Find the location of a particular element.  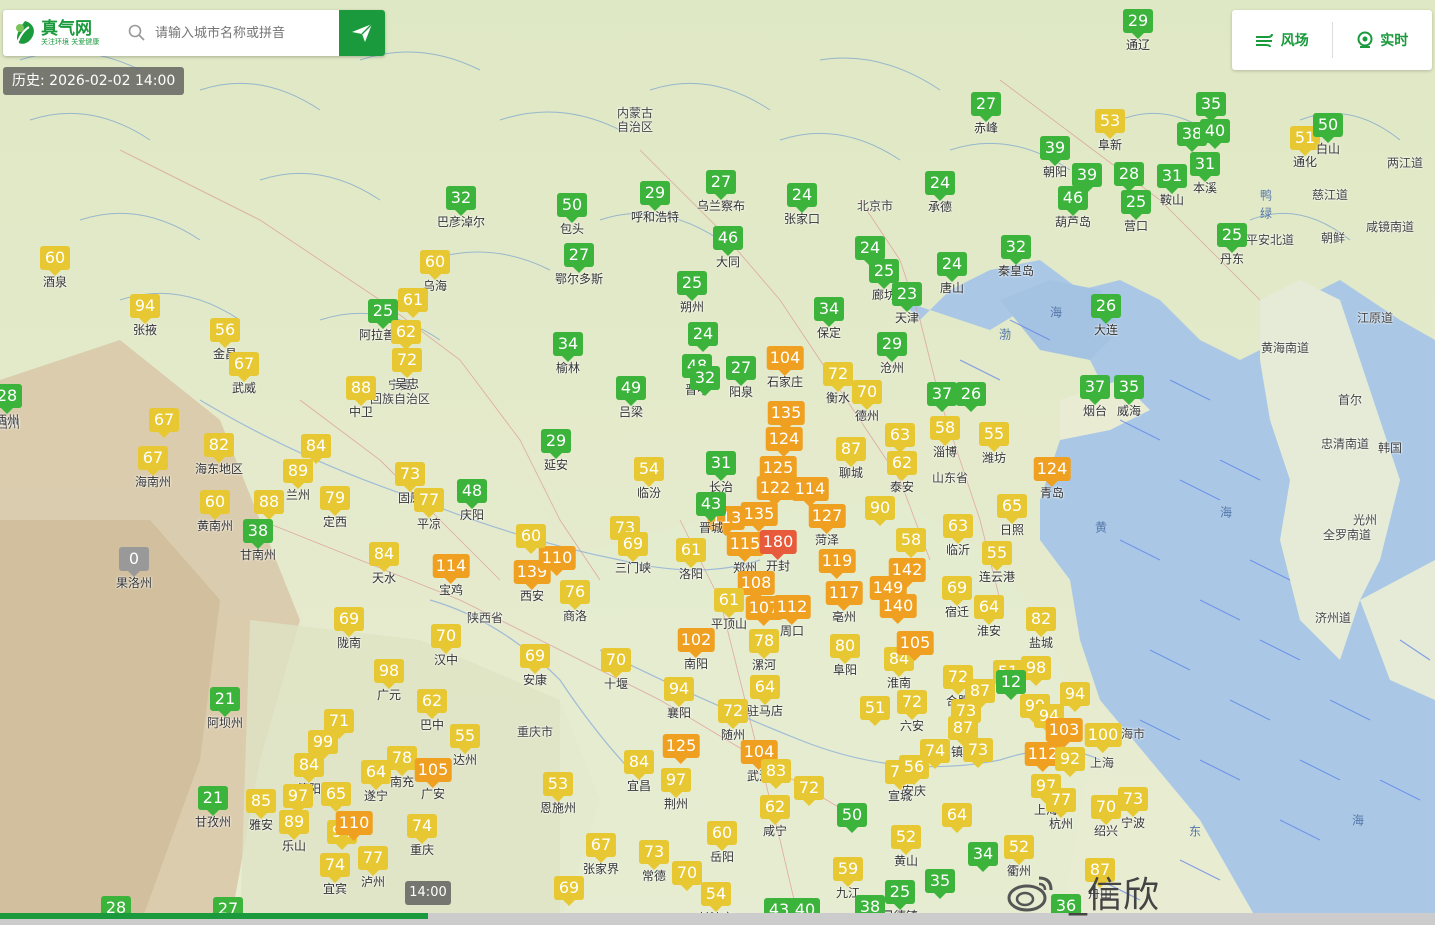

aqi-station-marker: 85 雅安 is located at coordinates (261, 810).